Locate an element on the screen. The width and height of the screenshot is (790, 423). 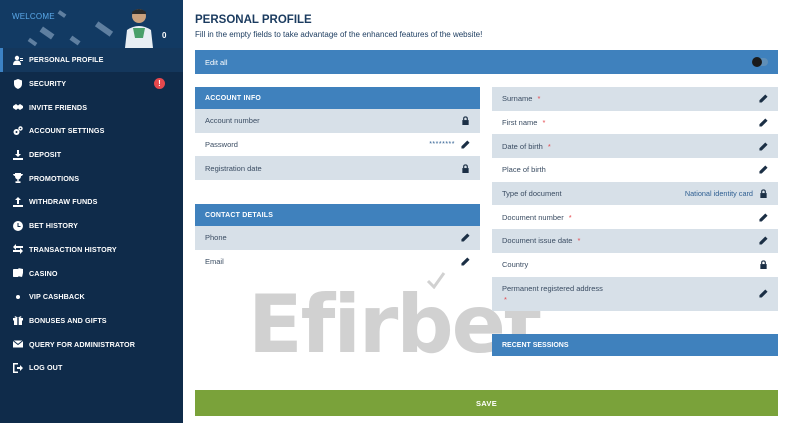
edit-all-label: Edit all is located at coordinates (216, 62).